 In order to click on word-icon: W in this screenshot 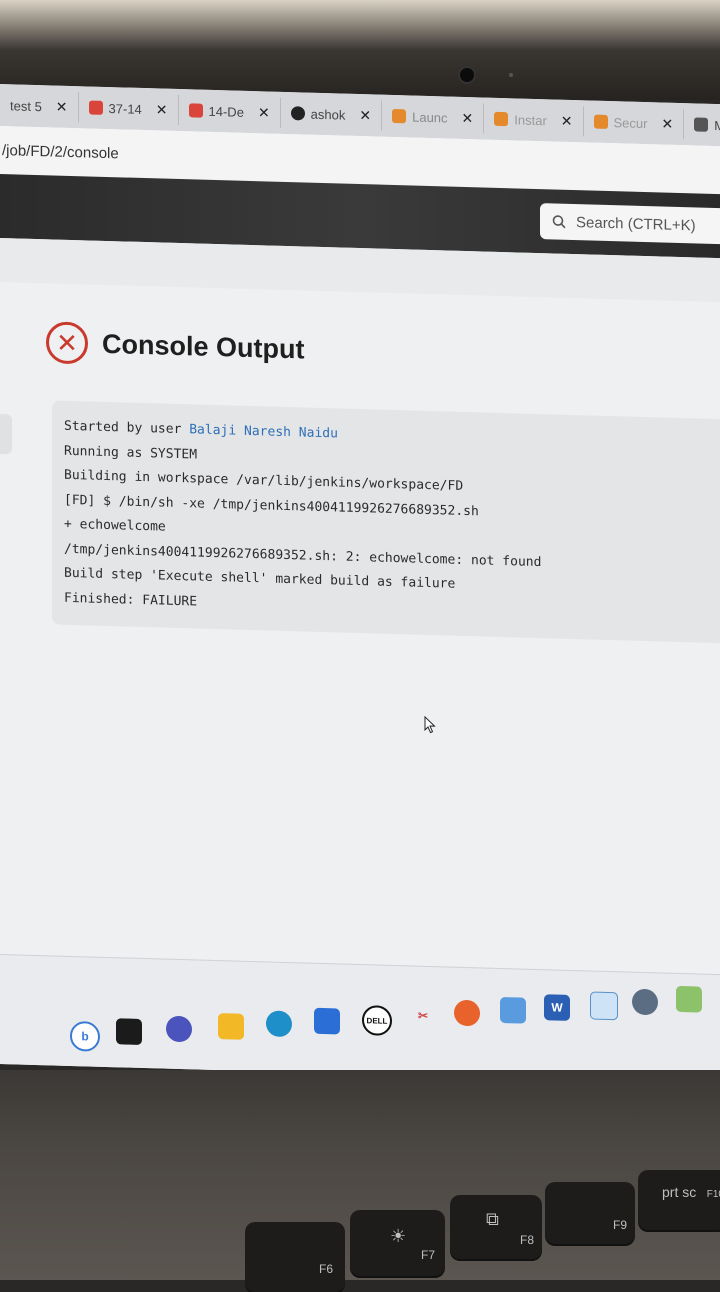, I will do `click(557, 1007)`.